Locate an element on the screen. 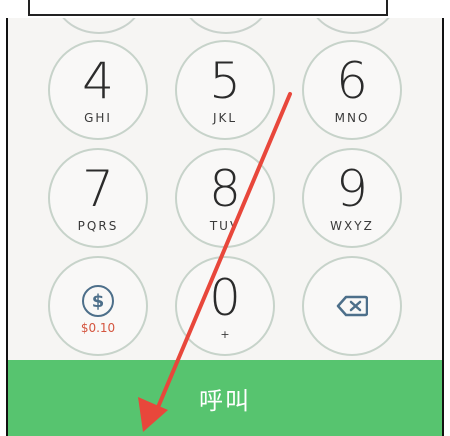 The image size is (450, 436). call-button-label: 呼叫 is located at coordinates (225, 400).